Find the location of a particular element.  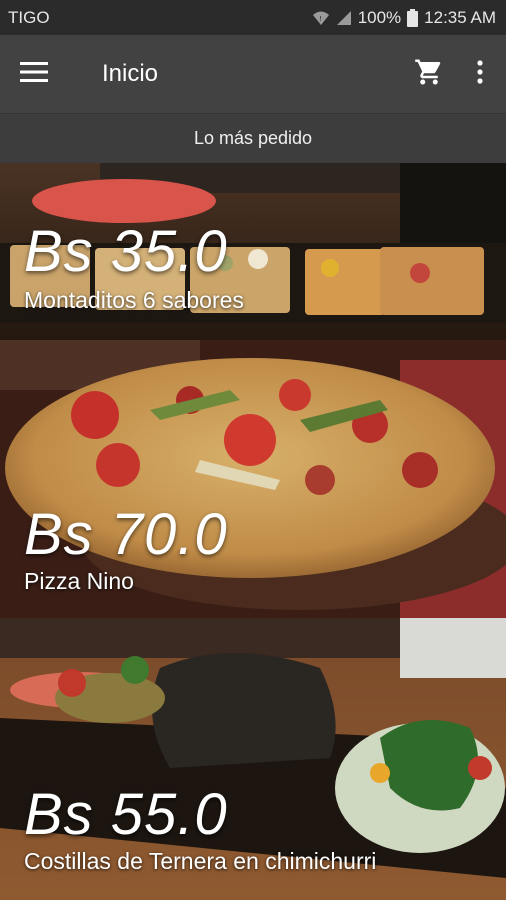

status-bar: TIGO ! 100% 12:35 AM is located at coordinates (253, 17).